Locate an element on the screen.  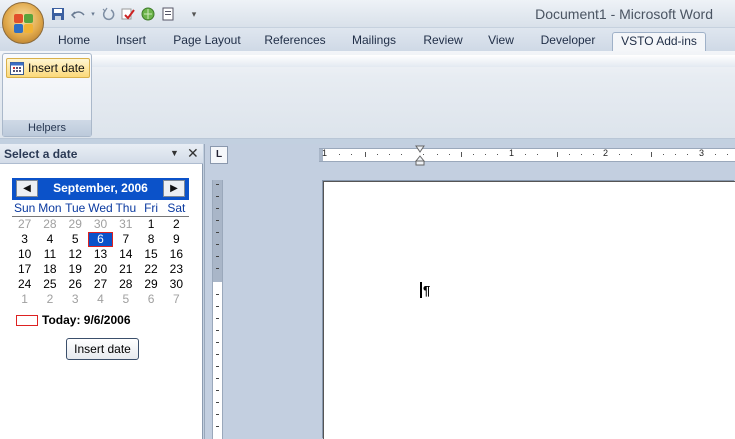
tab-vsto-add-ins: VSTO Add-ins is located at coordinates (659, 41).